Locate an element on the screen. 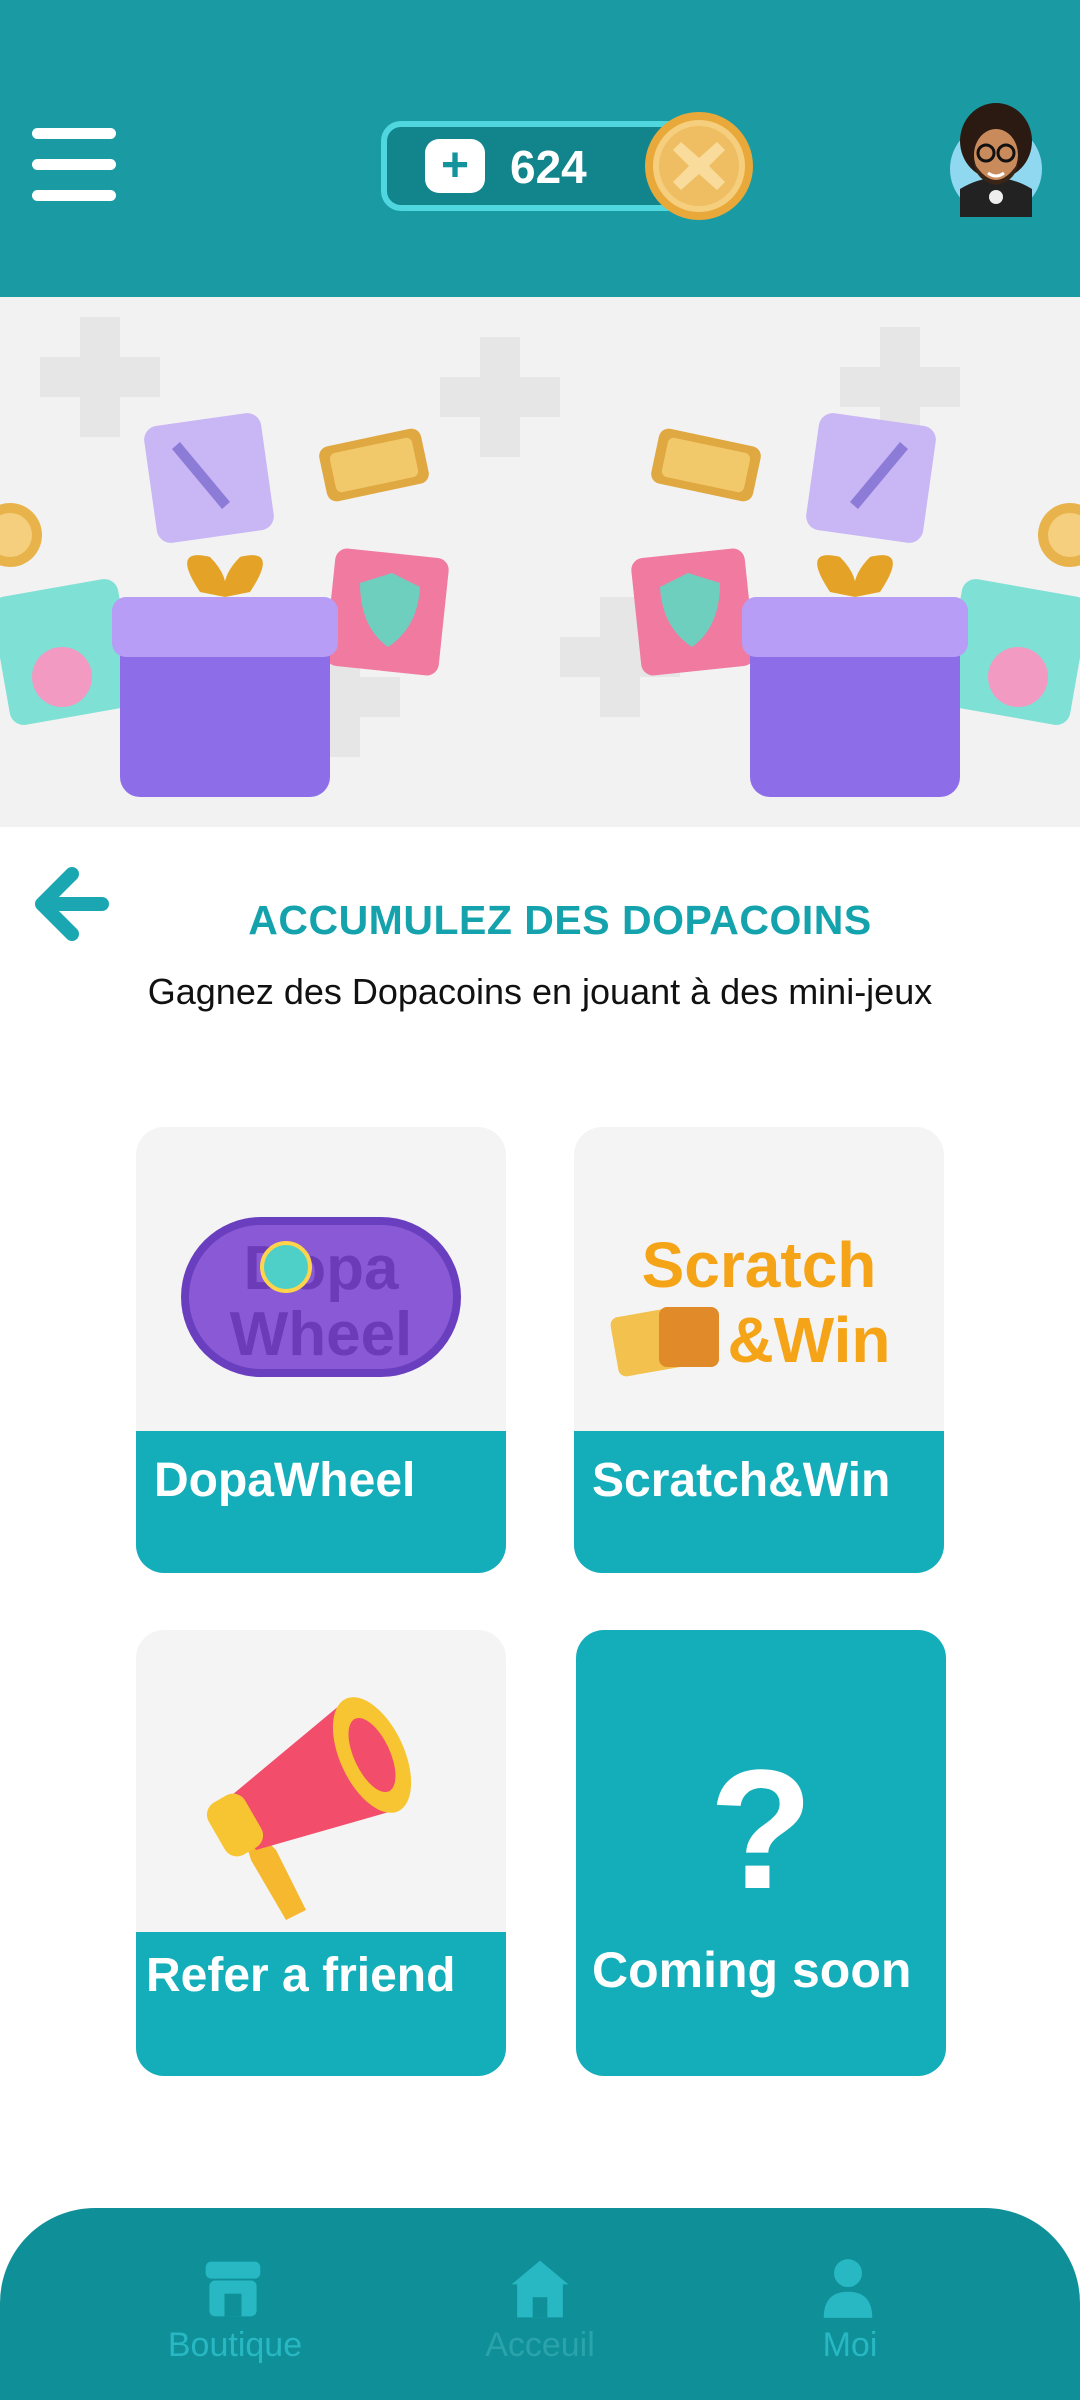  nav-label: Boutique is located at coordinates (235, 2345).